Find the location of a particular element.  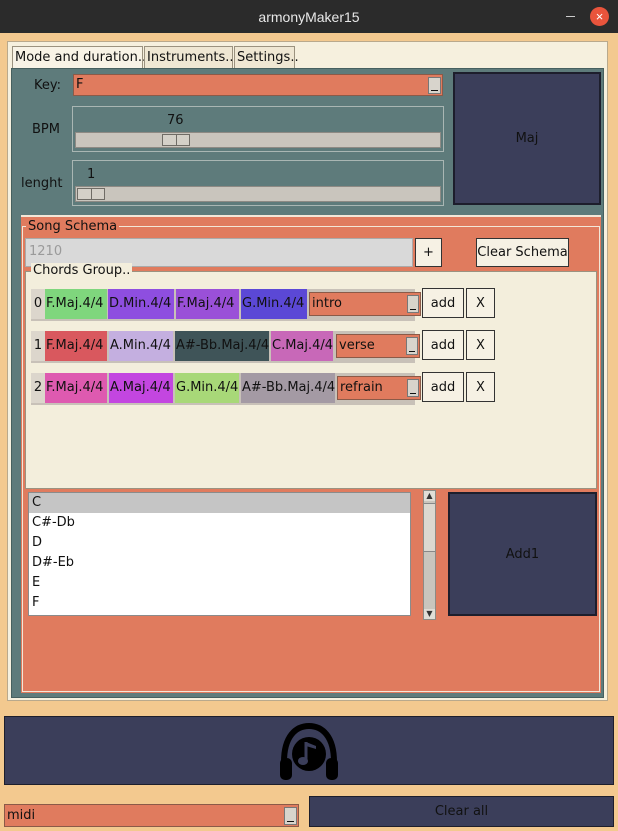

play-button is located at coordinates (309, 750).